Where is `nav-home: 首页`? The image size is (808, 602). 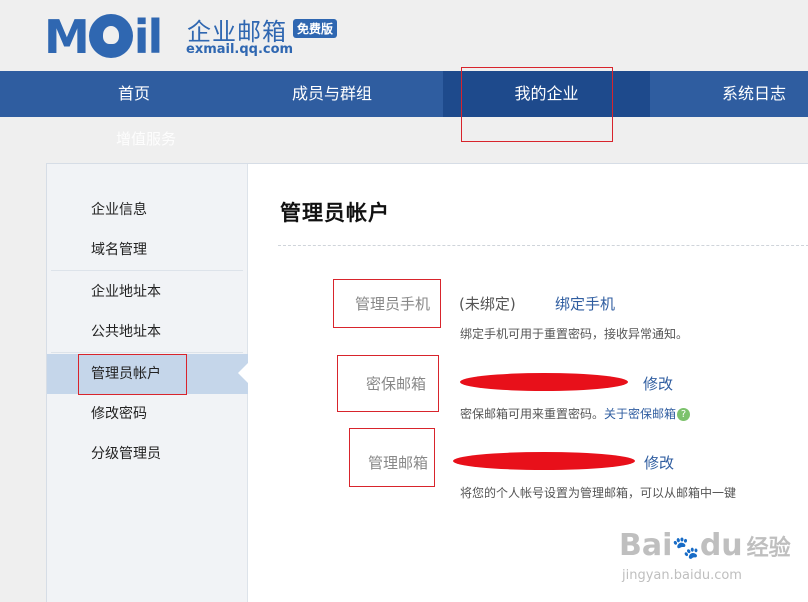 nav-home: 首页 is located at coordinates (134, 94).